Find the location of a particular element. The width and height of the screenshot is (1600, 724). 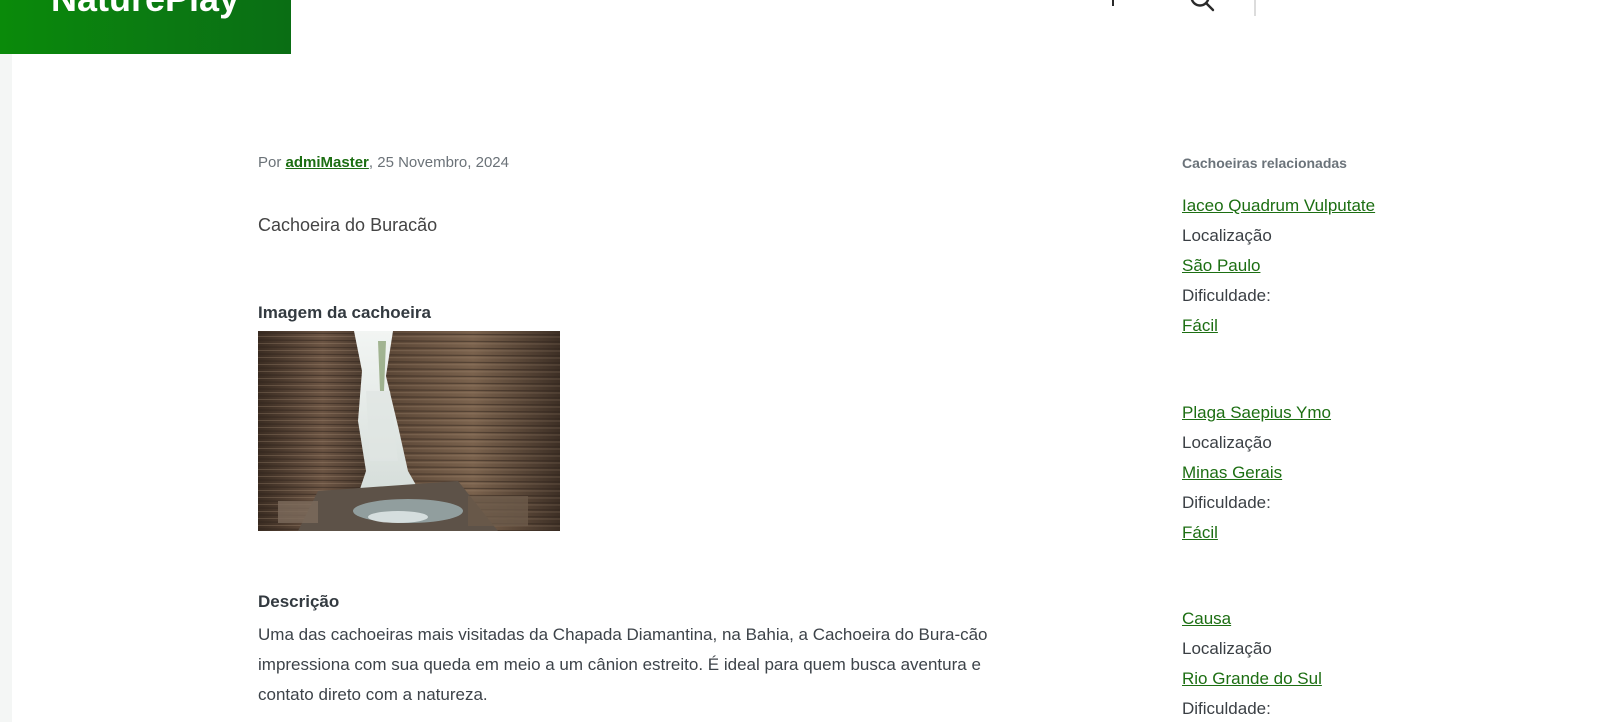

page-edge is located at coordinates (6, 361).